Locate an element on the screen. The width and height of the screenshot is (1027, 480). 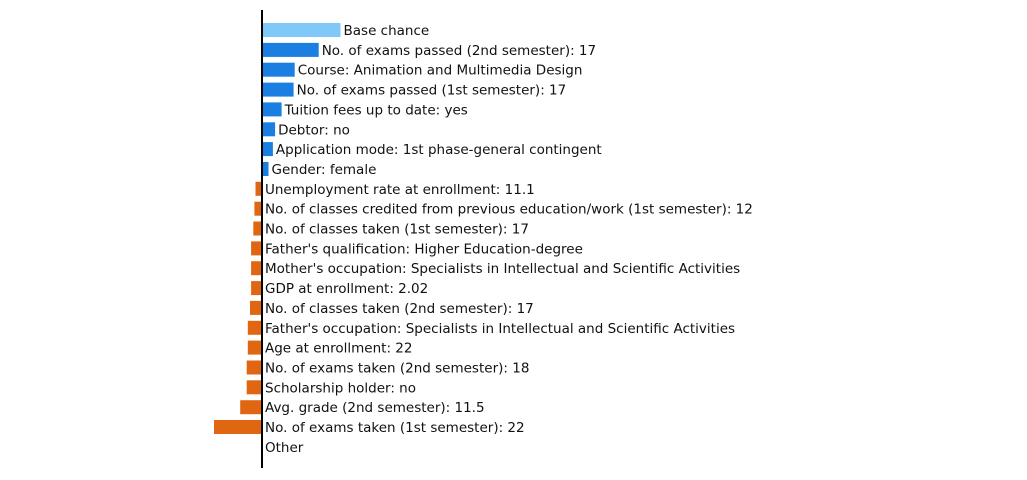
bar-label-7: Gender: female is located at coordinates (324, 170).